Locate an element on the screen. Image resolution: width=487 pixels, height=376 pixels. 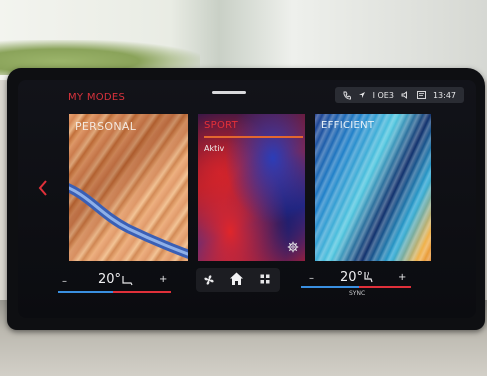
mode-card-personal: PERSONAL is located at coordinates (128, 187).